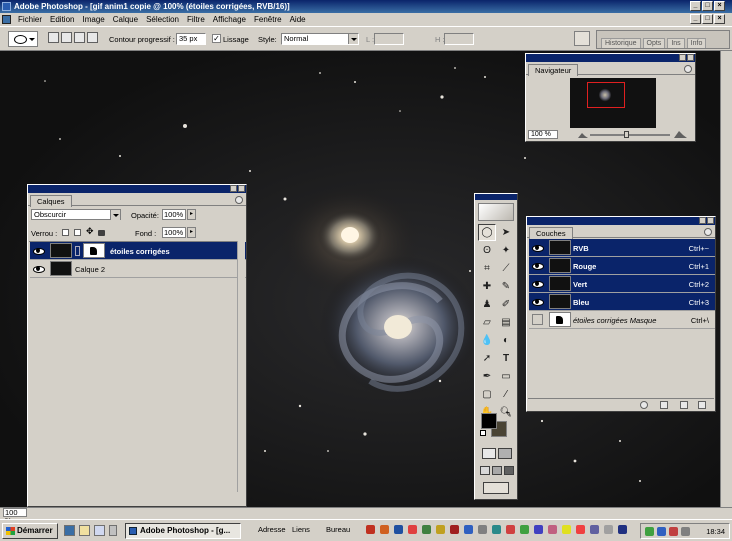  I want to click on screen-mode-full-icon, so click(509, 470).